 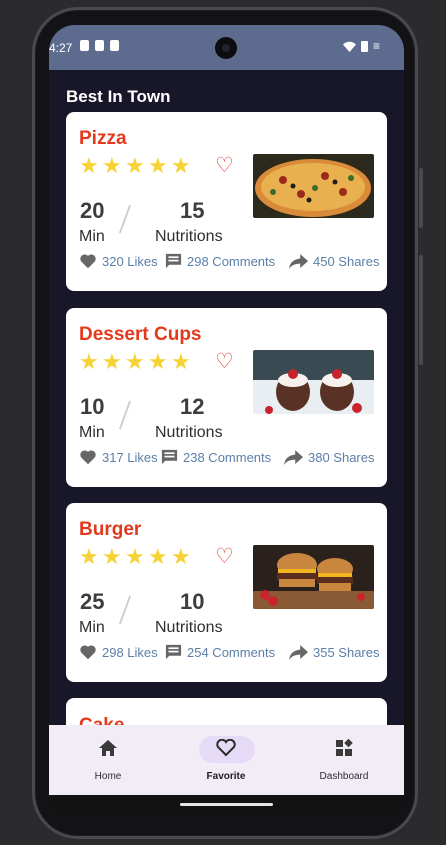 I want to click on status-system-icons: ≡, so click(x=361, y=46).